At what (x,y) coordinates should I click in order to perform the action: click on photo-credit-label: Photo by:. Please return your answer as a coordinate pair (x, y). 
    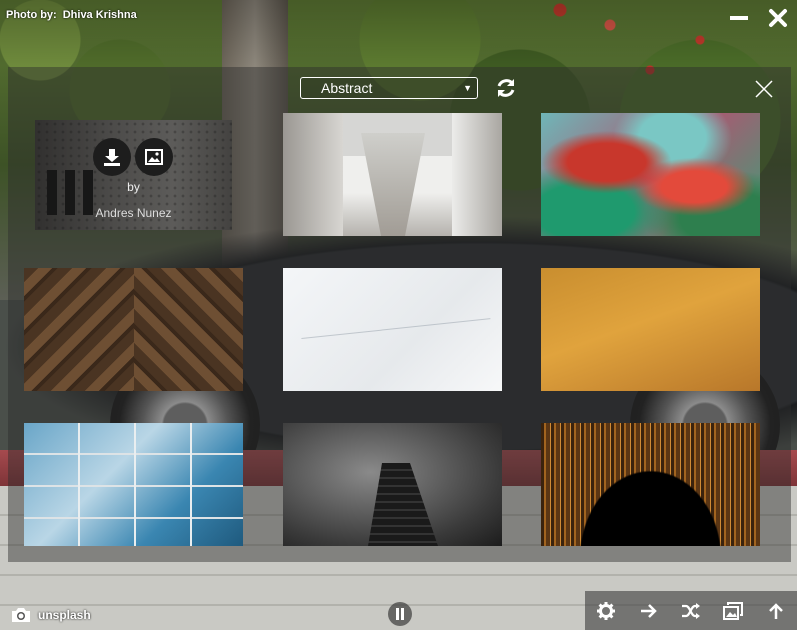
    Looking at the image, I should click on (31, 15).